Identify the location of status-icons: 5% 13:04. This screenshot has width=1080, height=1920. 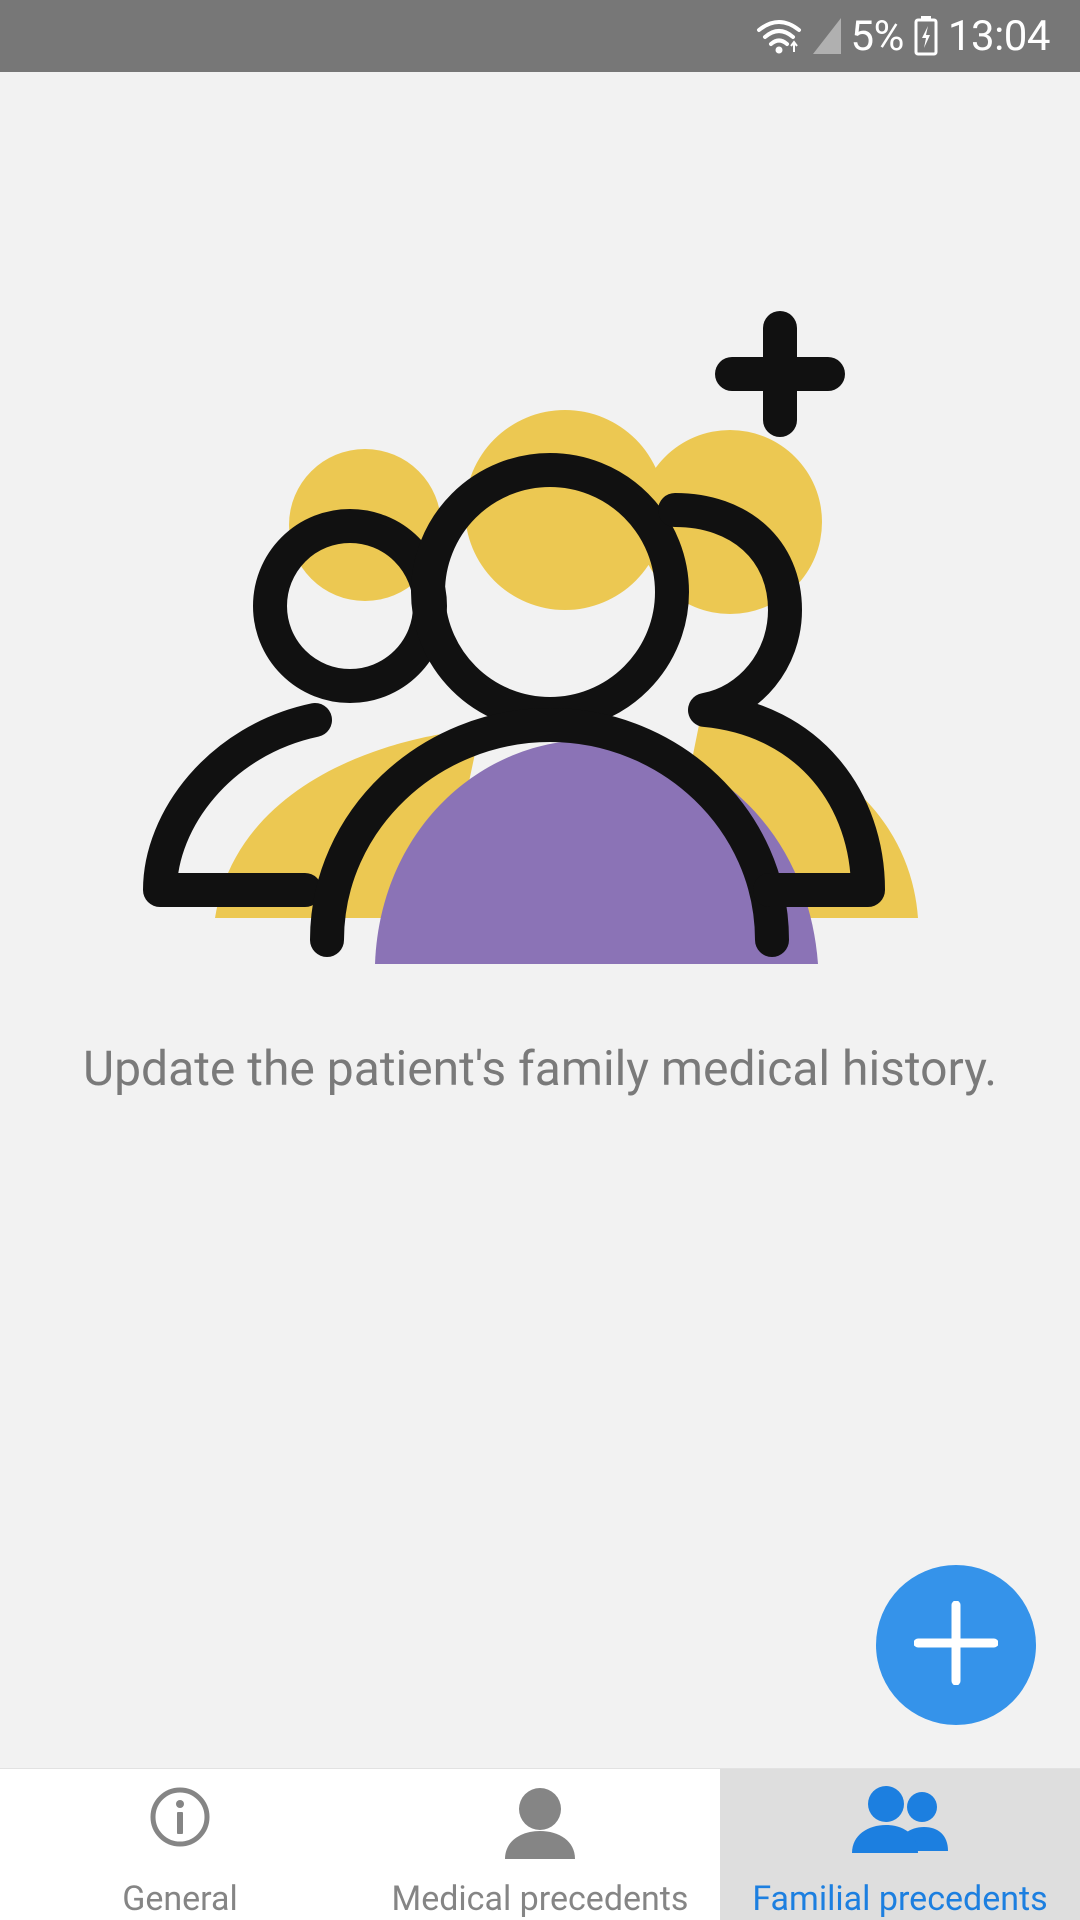
(903, 36).